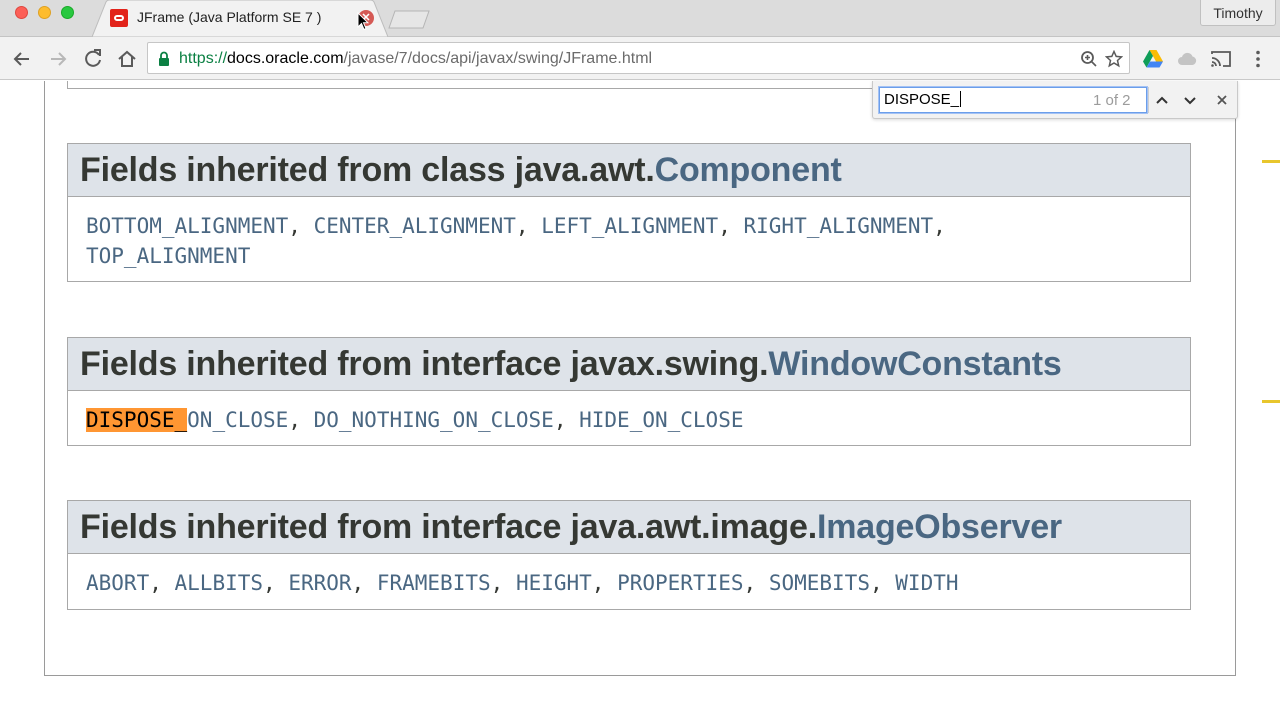 Image resolution: width=1280 pixels, height=720 pixels. I want to click on lock-icon, so click(164, 58).